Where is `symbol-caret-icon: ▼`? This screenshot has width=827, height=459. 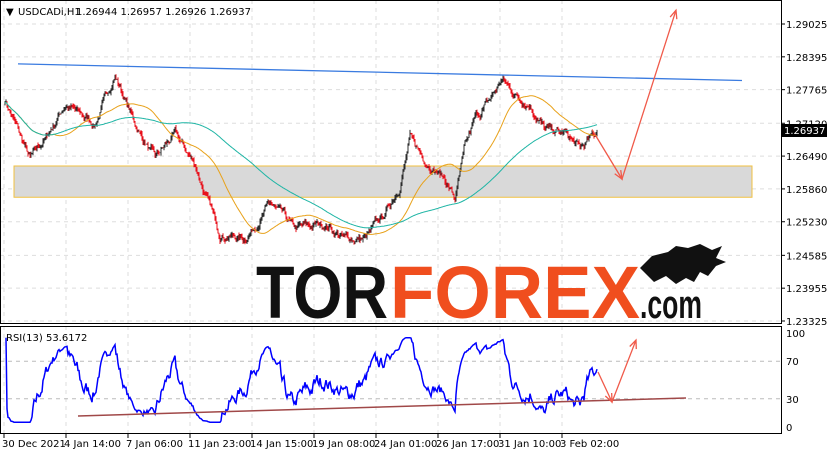
symbol-caret-icon: ▼ is located at coordinates (10, 12).